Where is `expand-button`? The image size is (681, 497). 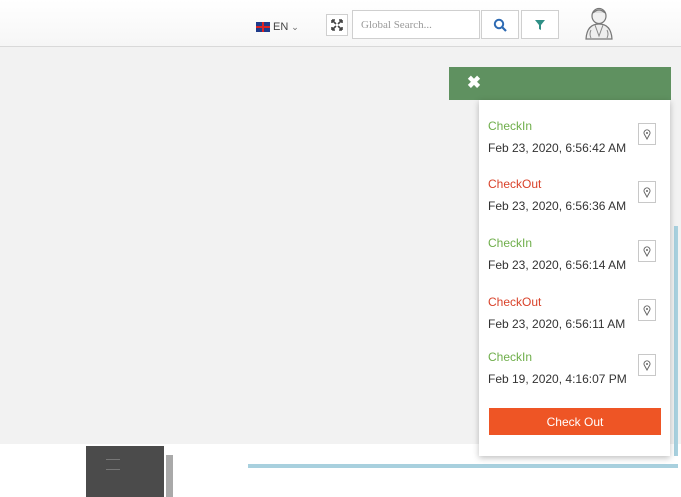
expand-button is located at coordinates (337, 25).